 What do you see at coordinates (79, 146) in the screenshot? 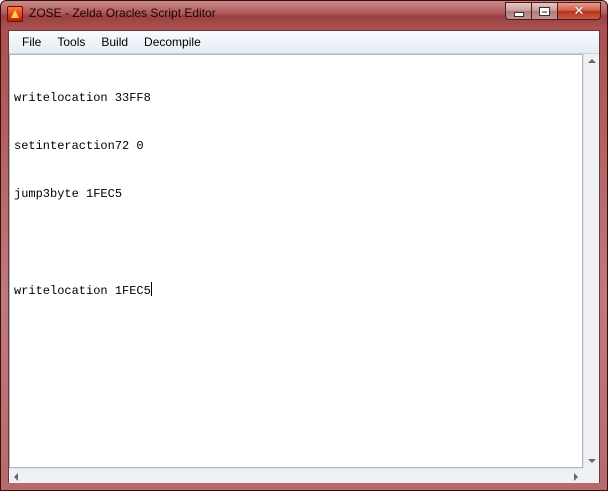
I see `code-line: setinteraction72 0` at bounding box center [79, 146].